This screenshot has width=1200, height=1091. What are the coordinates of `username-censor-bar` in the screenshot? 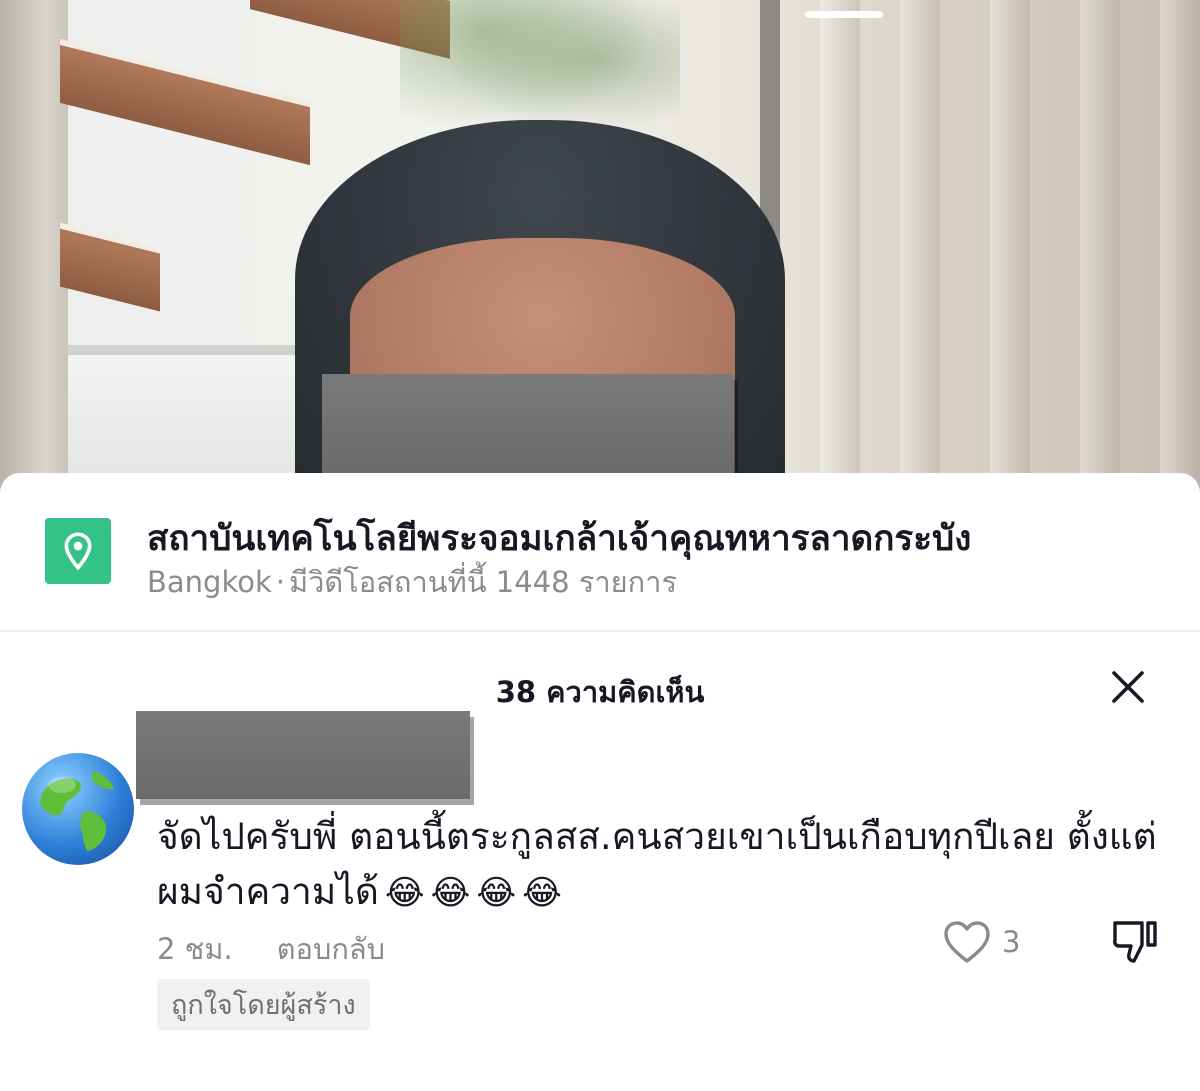 It's located at (303, 755).